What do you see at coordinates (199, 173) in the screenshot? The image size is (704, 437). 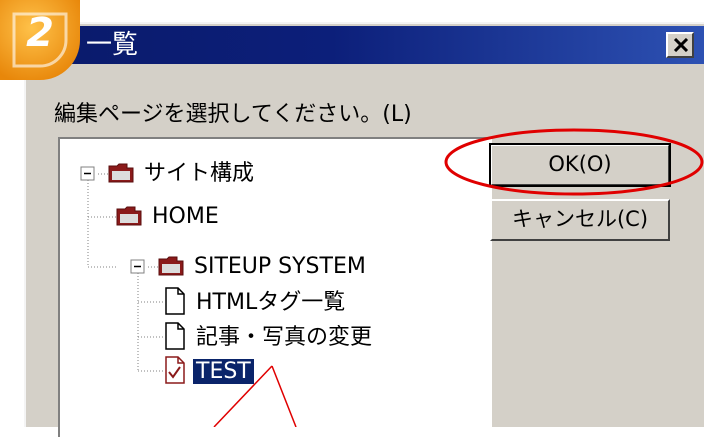 I see `tree-node-label: サイト構成` at bounding box center [199, 173].